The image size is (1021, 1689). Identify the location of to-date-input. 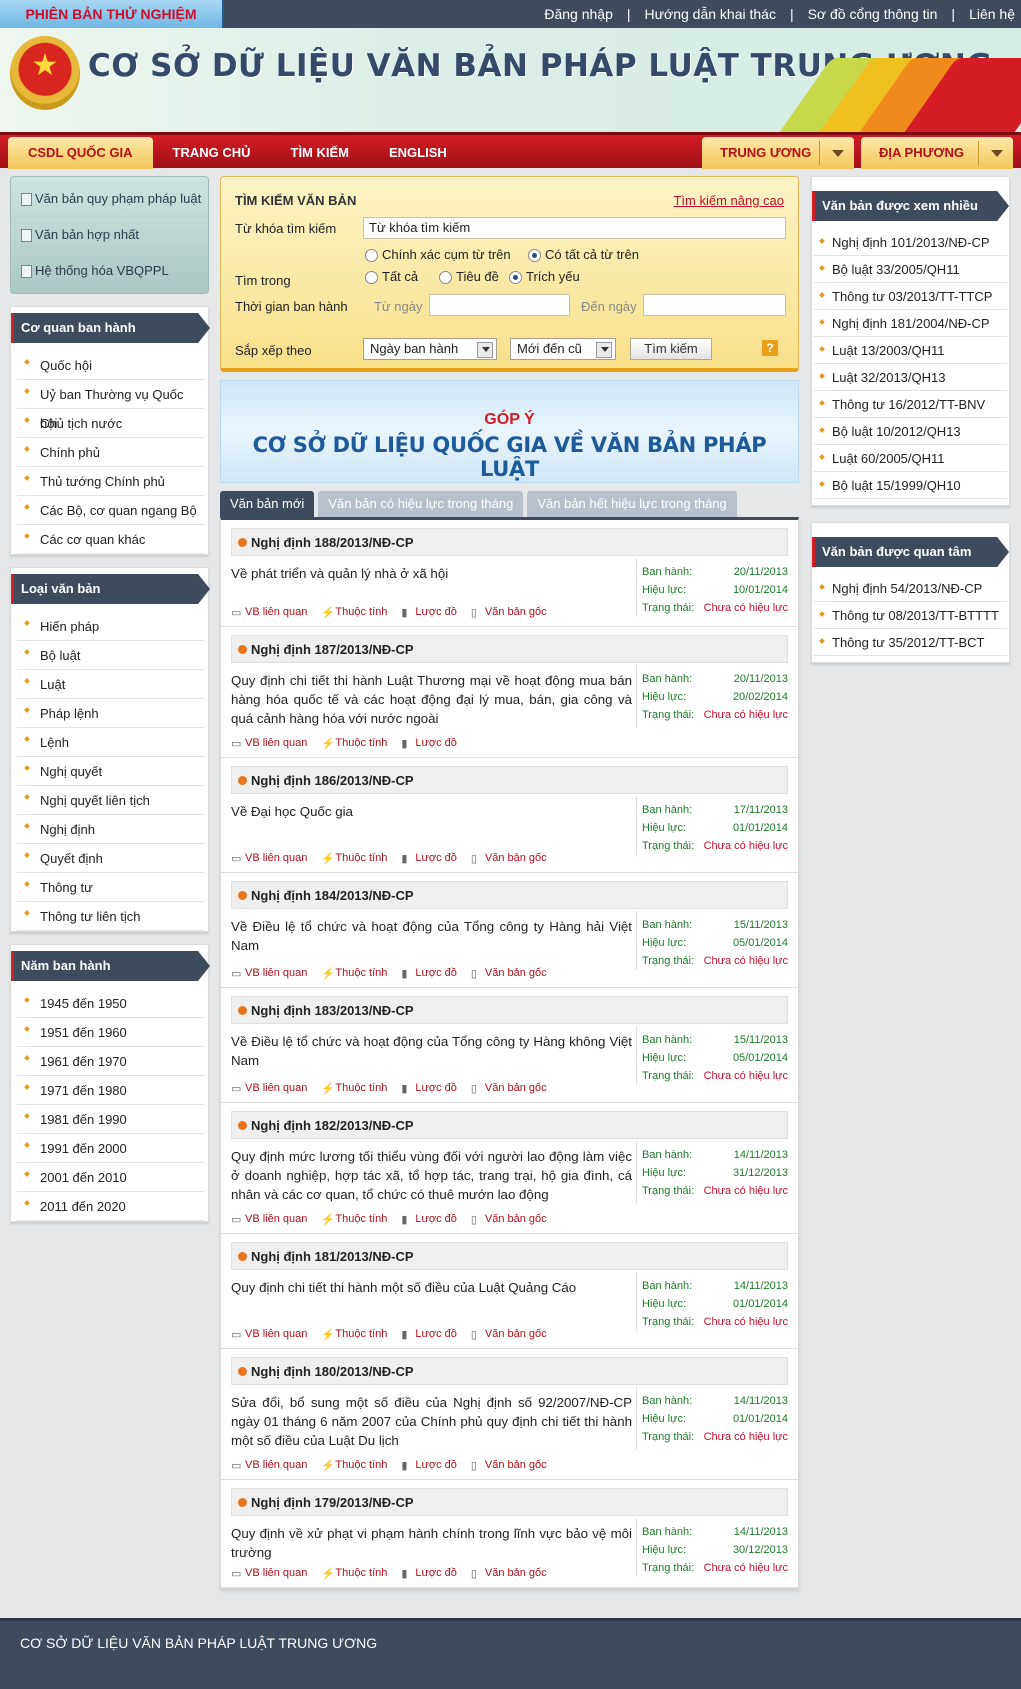
(714, 305).